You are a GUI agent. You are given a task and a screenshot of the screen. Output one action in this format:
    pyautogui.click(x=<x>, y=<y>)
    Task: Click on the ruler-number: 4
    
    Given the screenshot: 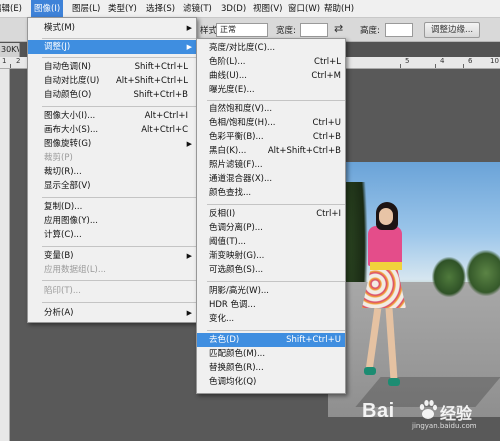 What is the action you would take?
    pyautogui.click(x=442, y=61)
    